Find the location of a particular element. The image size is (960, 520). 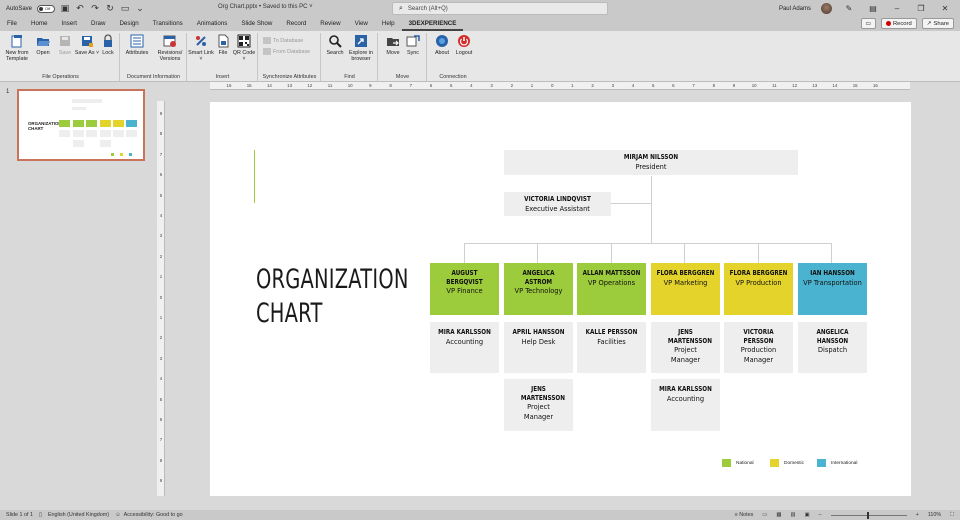

refresh-icon: ↻ is located at coordinates (110, 8).